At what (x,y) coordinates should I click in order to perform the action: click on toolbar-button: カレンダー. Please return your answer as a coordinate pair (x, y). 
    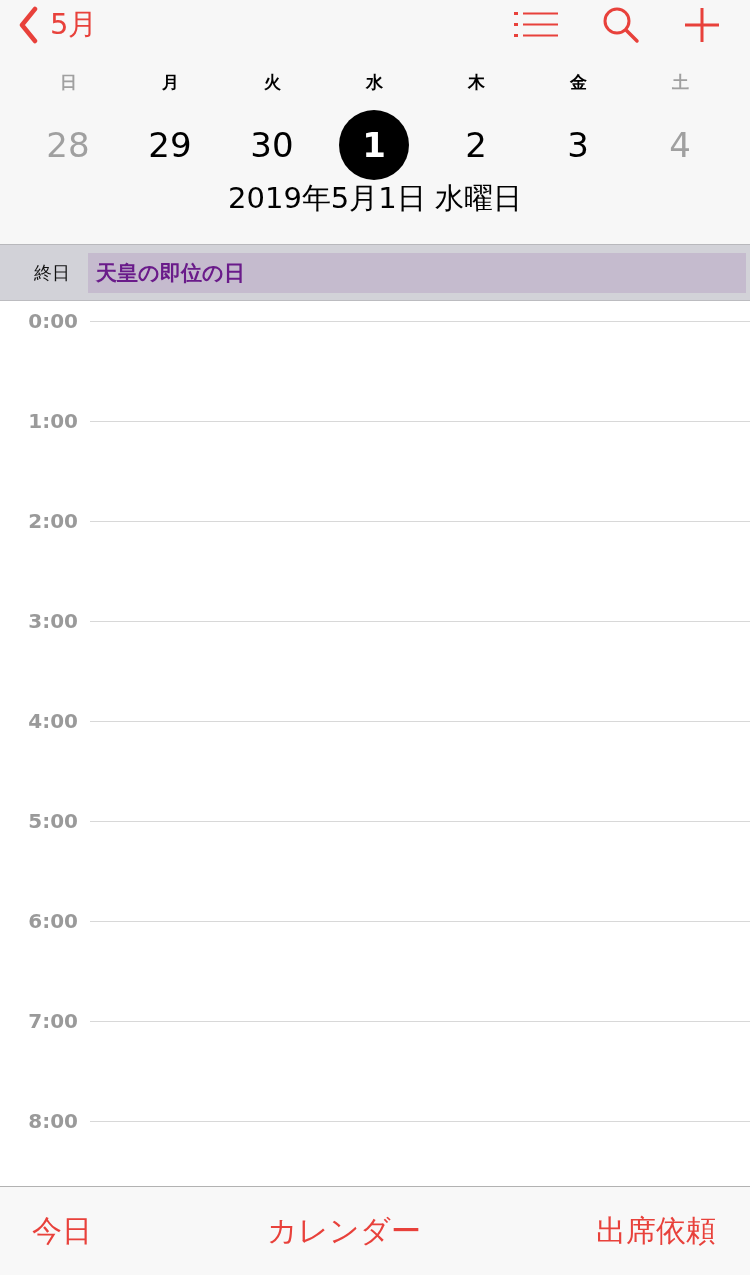
    Looking at the image, I should click on (344, 1231).